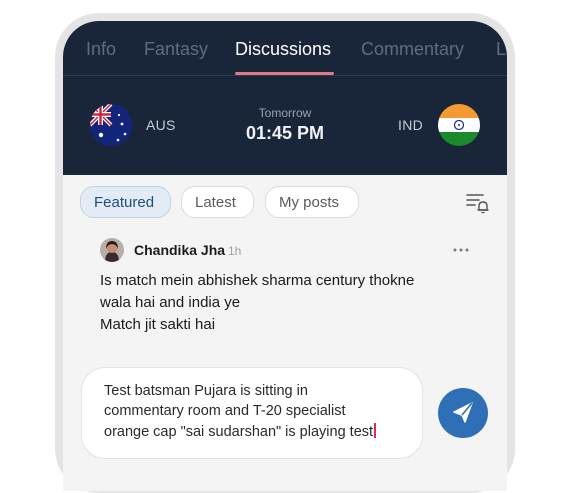  I want to click on tab-bar: Info Fantasy Discussions Commentary L, so click(285, 48).